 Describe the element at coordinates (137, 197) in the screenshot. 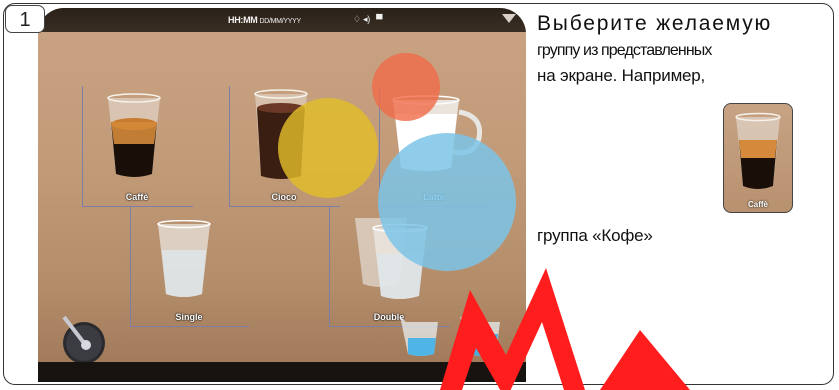

I see `tile-label: Caffè` at that location.